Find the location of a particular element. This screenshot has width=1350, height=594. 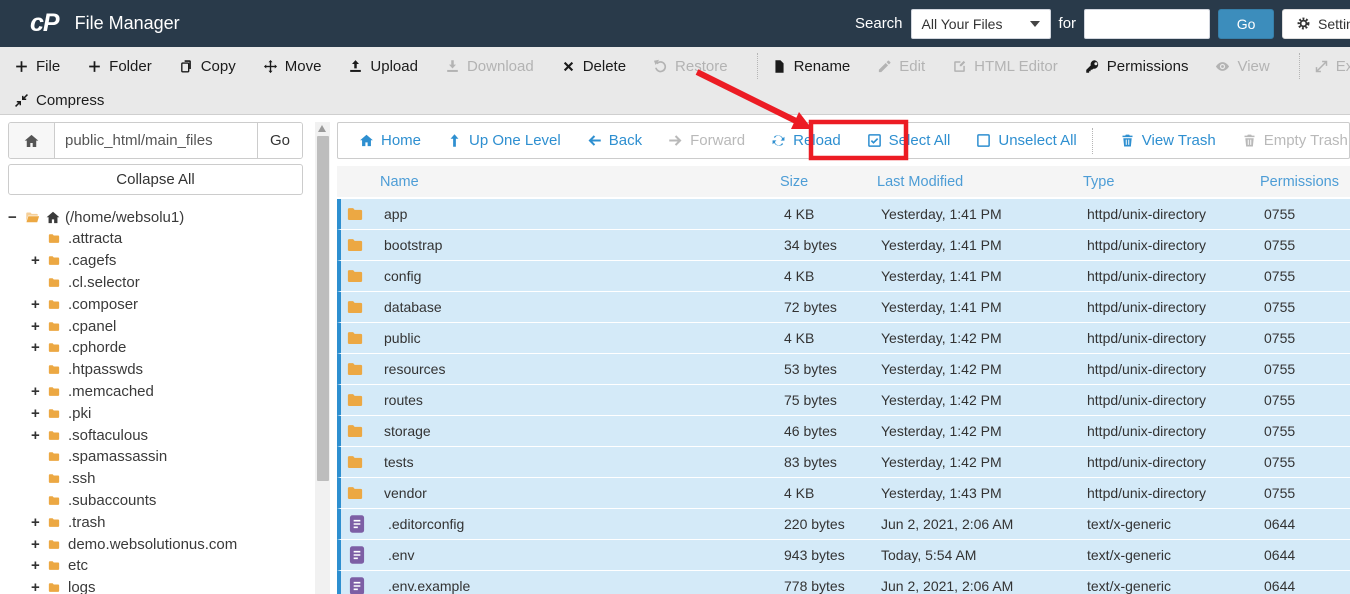

nav-button: Forward is located at coordinates (706, 140).